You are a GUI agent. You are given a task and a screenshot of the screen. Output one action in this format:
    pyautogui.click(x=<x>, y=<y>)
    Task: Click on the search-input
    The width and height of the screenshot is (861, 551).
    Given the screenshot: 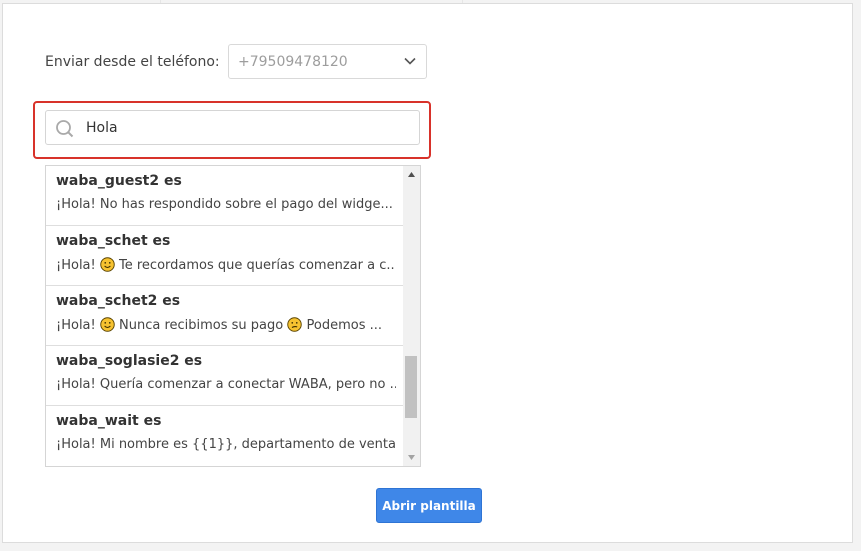 What is the action you would take?
    pyautogui.click(x=246, y=128)
    